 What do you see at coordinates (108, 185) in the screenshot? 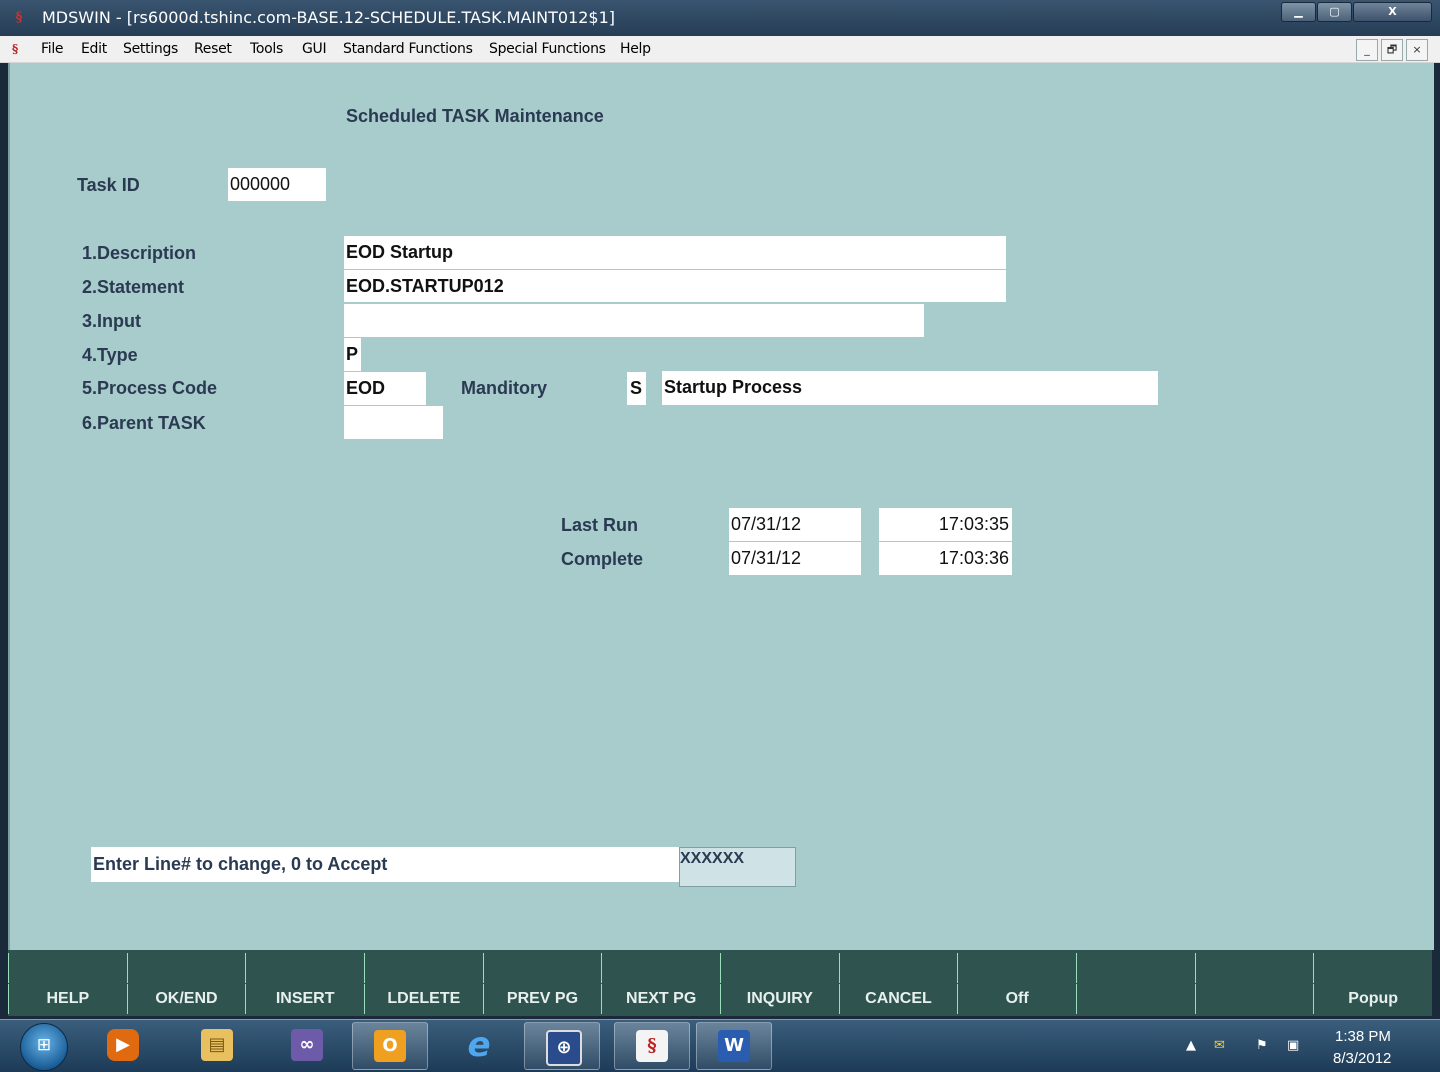
I see `task-id-label: Task ID` at bounding box center [108, 185].